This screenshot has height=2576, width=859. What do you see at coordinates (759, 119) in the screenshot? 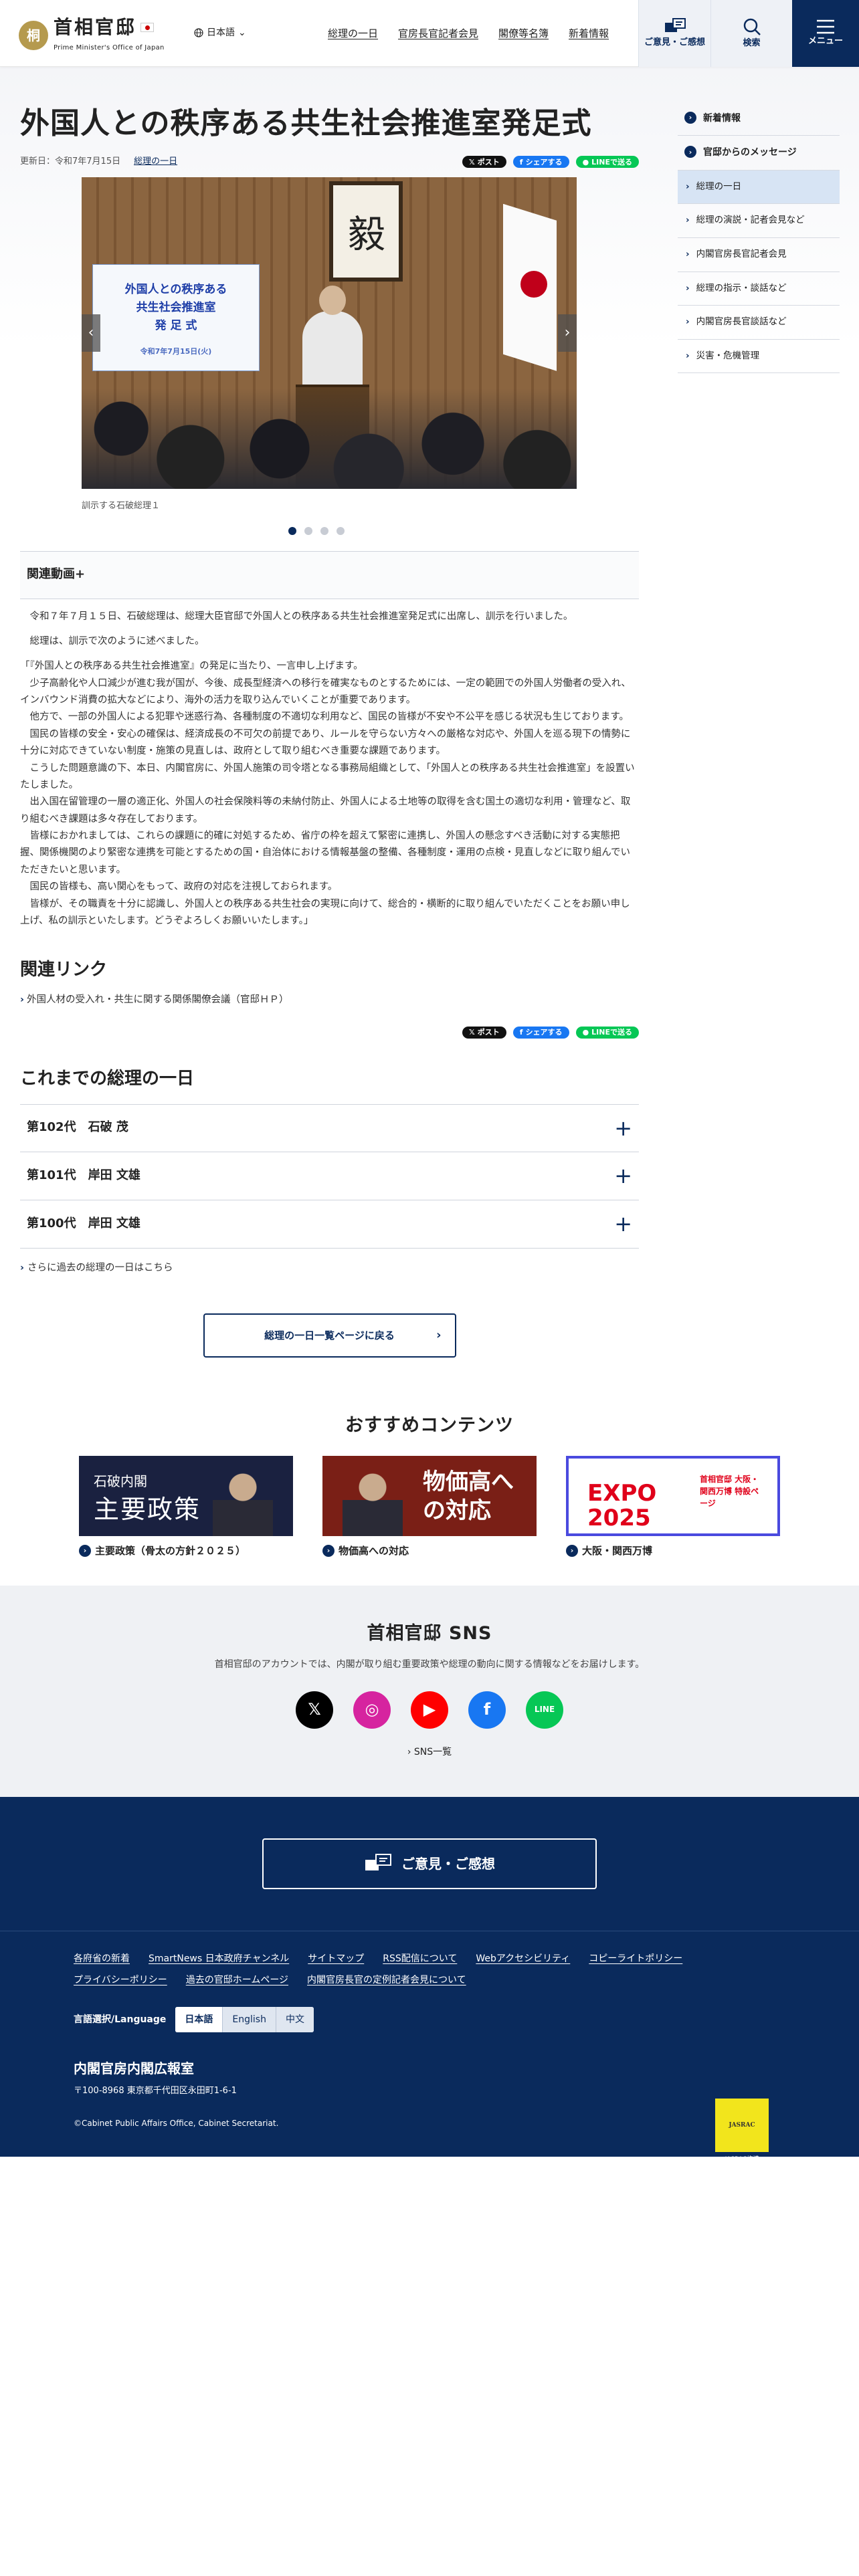
I see `sidebar-item: › 新着情報` at bounding box center [759, 119].